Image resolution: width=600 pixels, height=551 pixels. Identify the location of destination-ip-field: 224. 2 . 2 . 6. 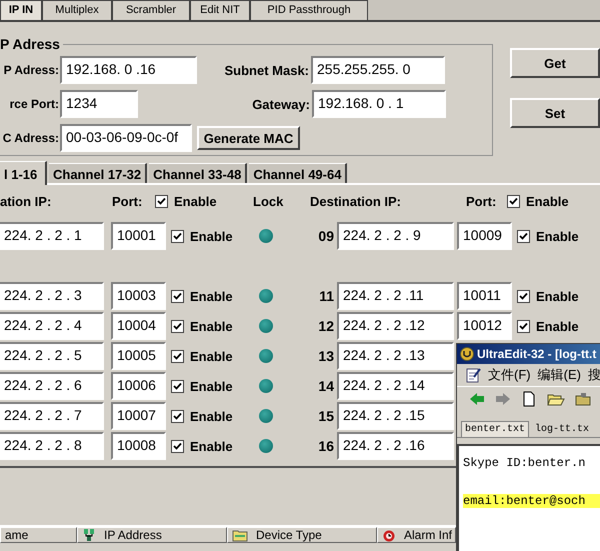
(52, 386).